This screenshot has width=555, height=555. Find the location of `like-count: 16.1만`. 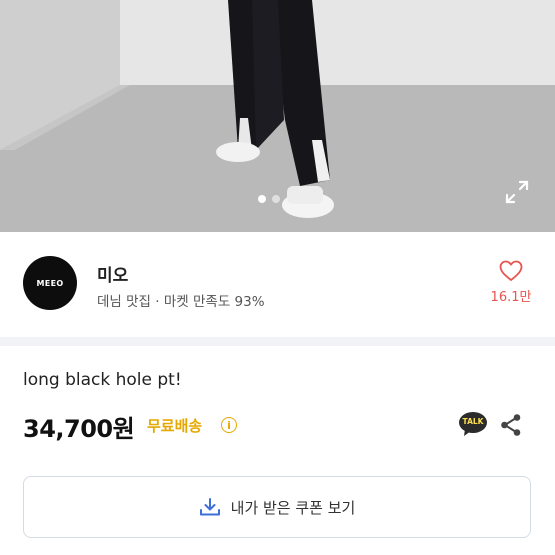

like-count: 16.1만 is located at coordinates (511, 297).